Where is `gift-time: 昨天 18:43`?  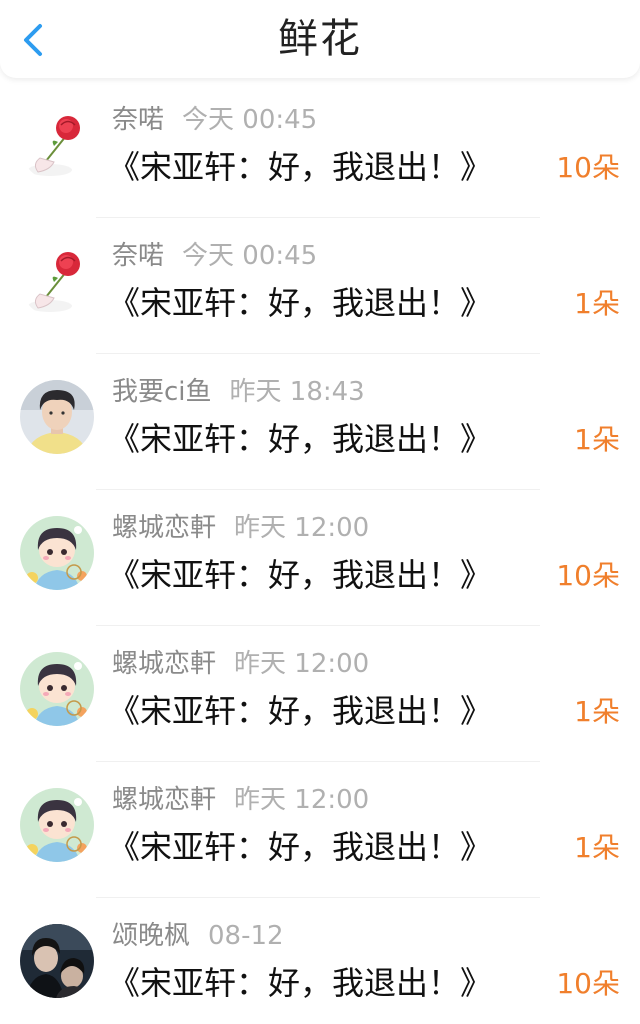 gift-time: 昨天 18:43 is located at coordinates (297, 392).